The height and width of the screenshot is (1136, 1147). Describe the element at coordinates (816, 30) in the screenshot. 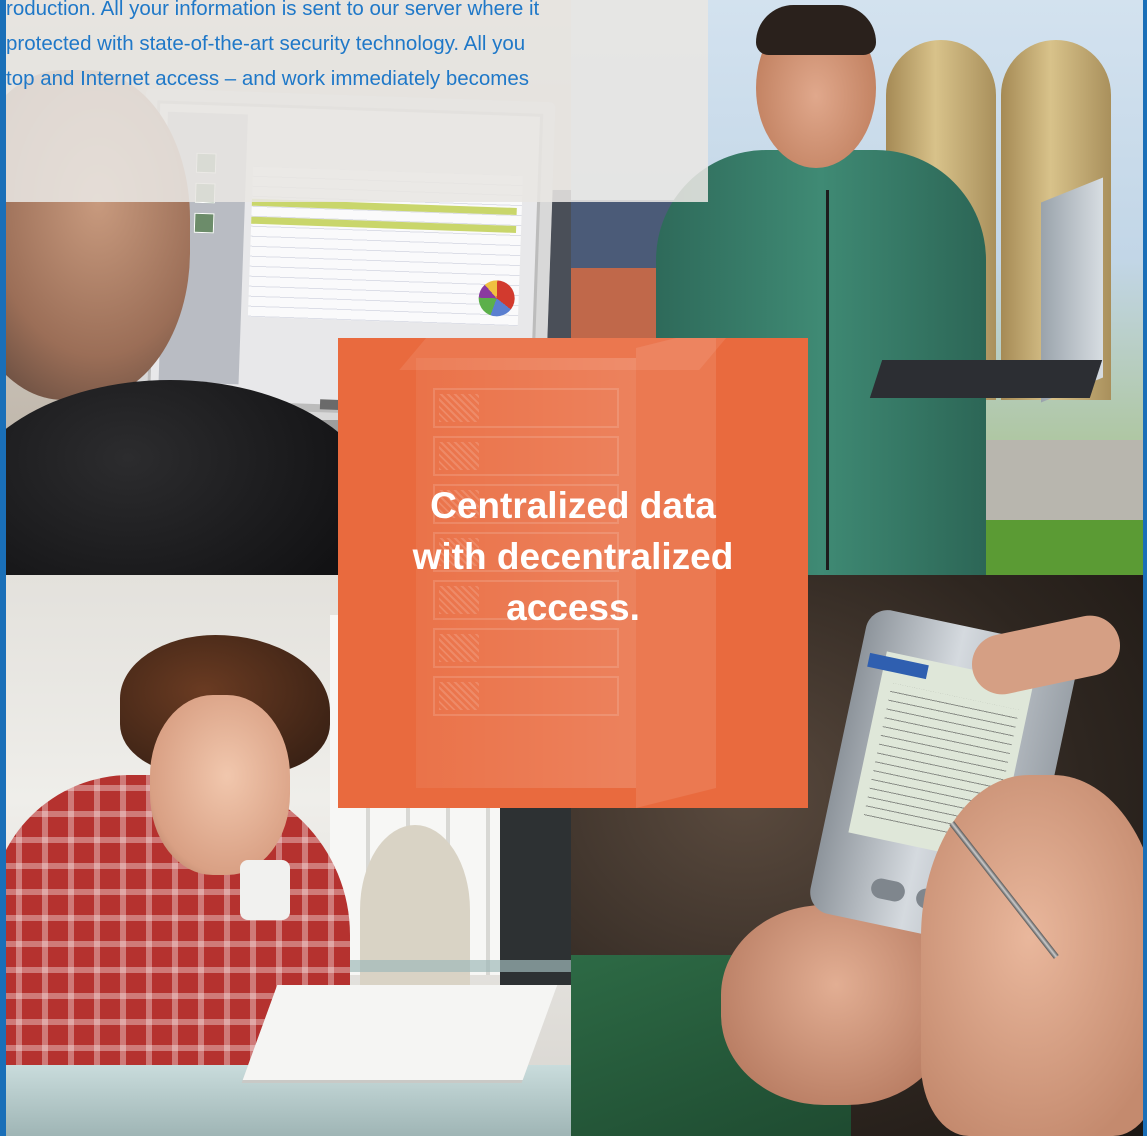

I see `farmer-hair` at that location.